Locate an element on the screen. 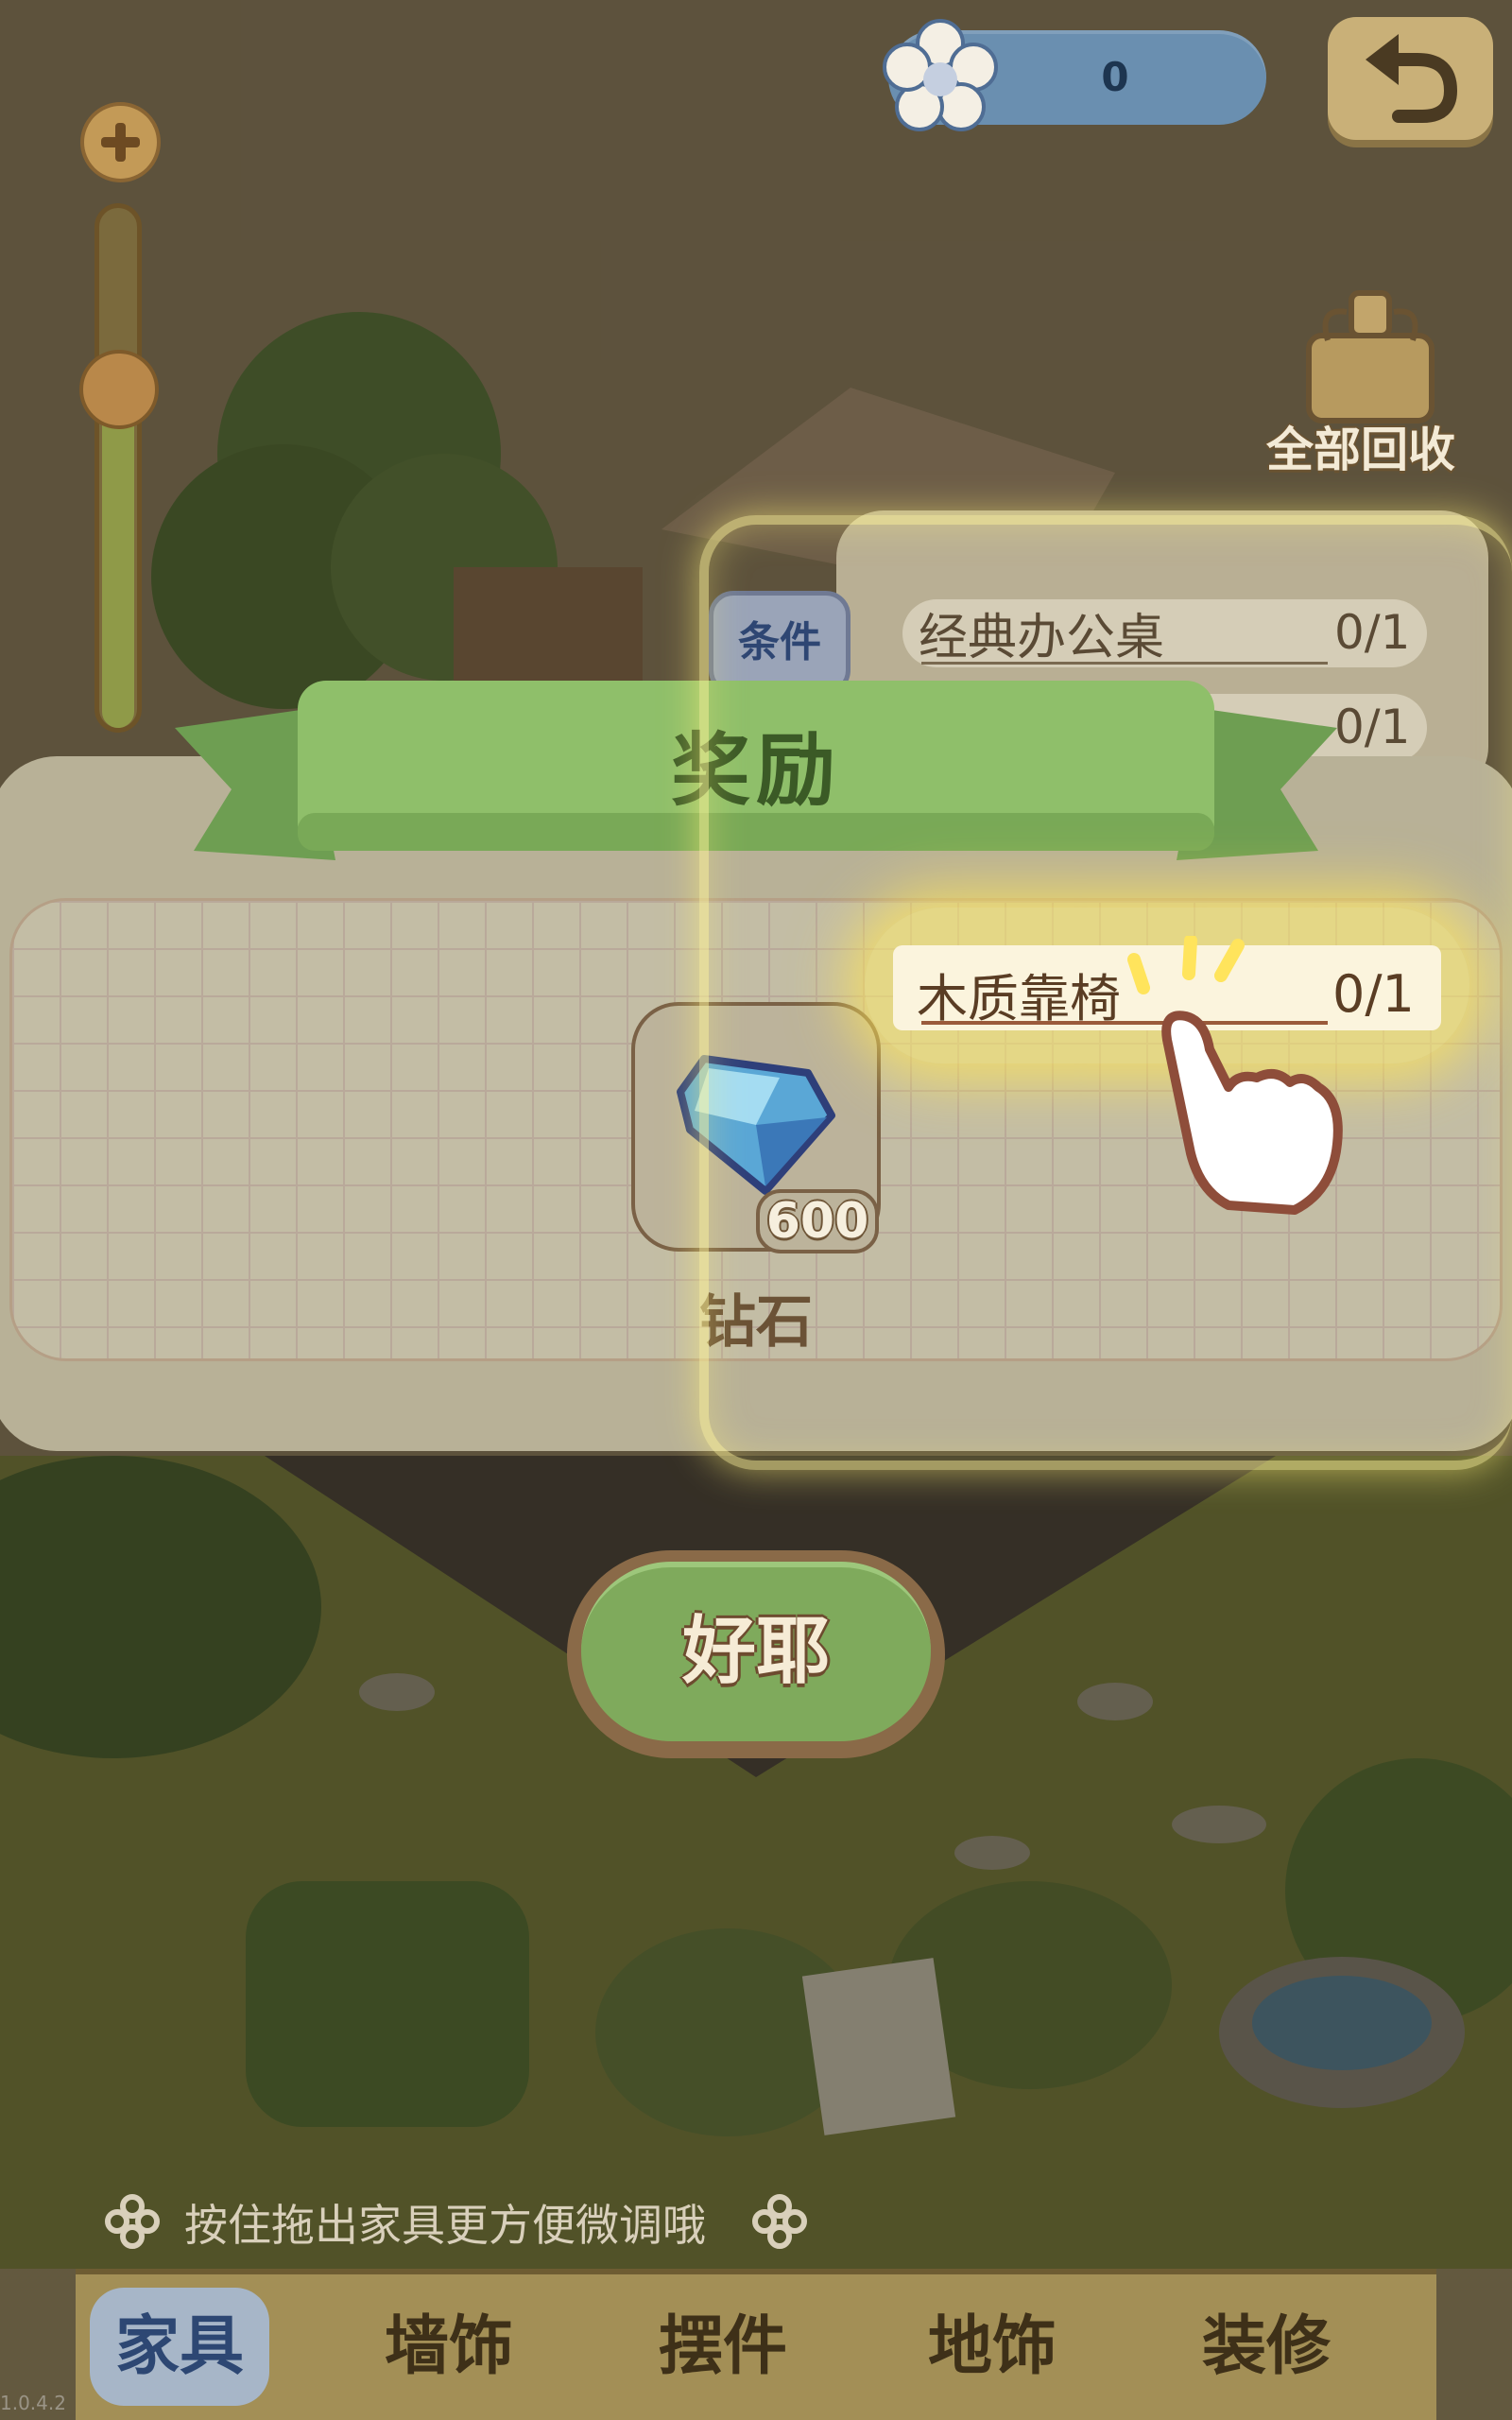 The height and width of the screenshot is (2420, 1512). recycle-all-label: 全部回收 is located at coordinates (1379, 446).